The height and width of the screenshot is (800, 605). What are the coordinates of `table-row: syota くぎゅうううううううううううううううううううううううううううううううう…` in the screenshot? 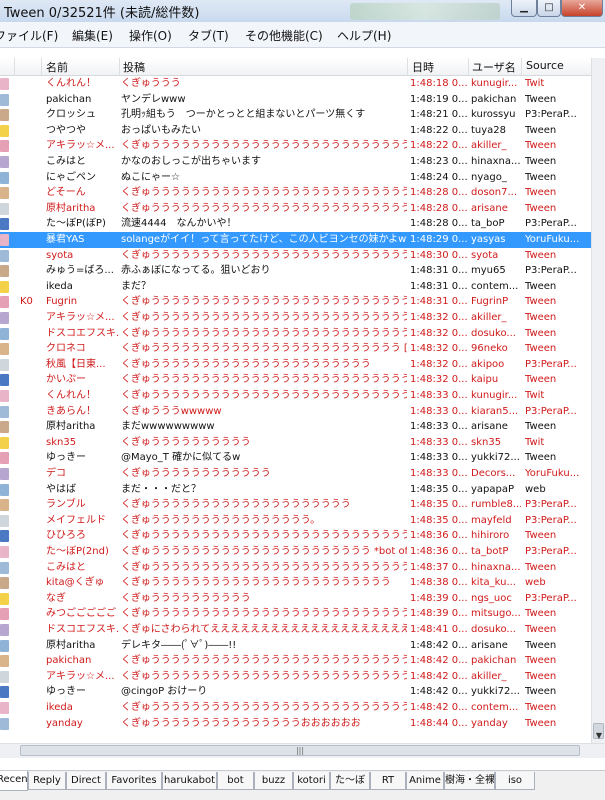 It's located at (295, 256).